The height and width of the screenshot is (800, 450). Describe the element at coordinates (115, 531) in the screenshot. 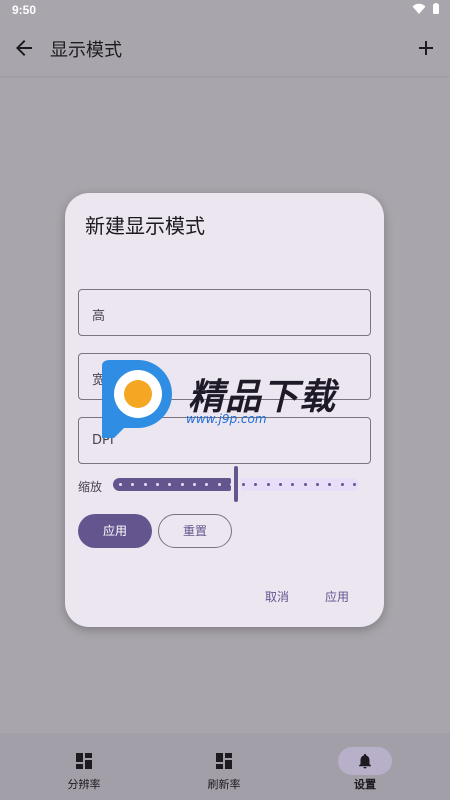

I see `apply-button: 应用` at that location.